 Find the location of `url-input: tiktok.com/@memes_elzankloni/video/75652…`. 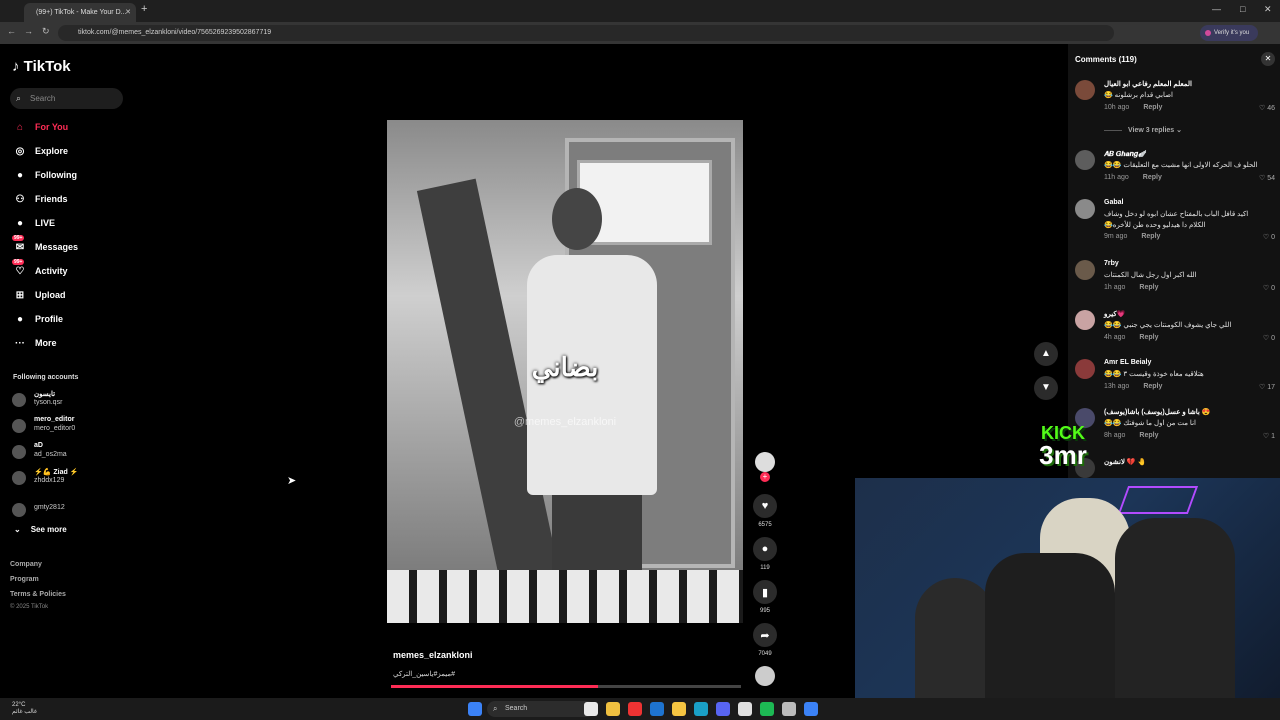

url-input: tiktok.com/@memes_elzankloni/video/75652… is located at coordinates (586, 33).